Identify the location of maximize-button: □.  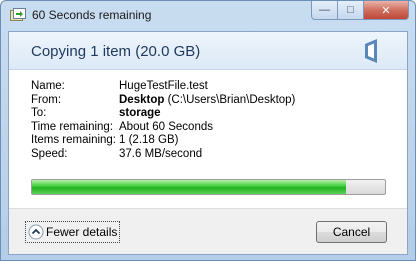
(351, 10).